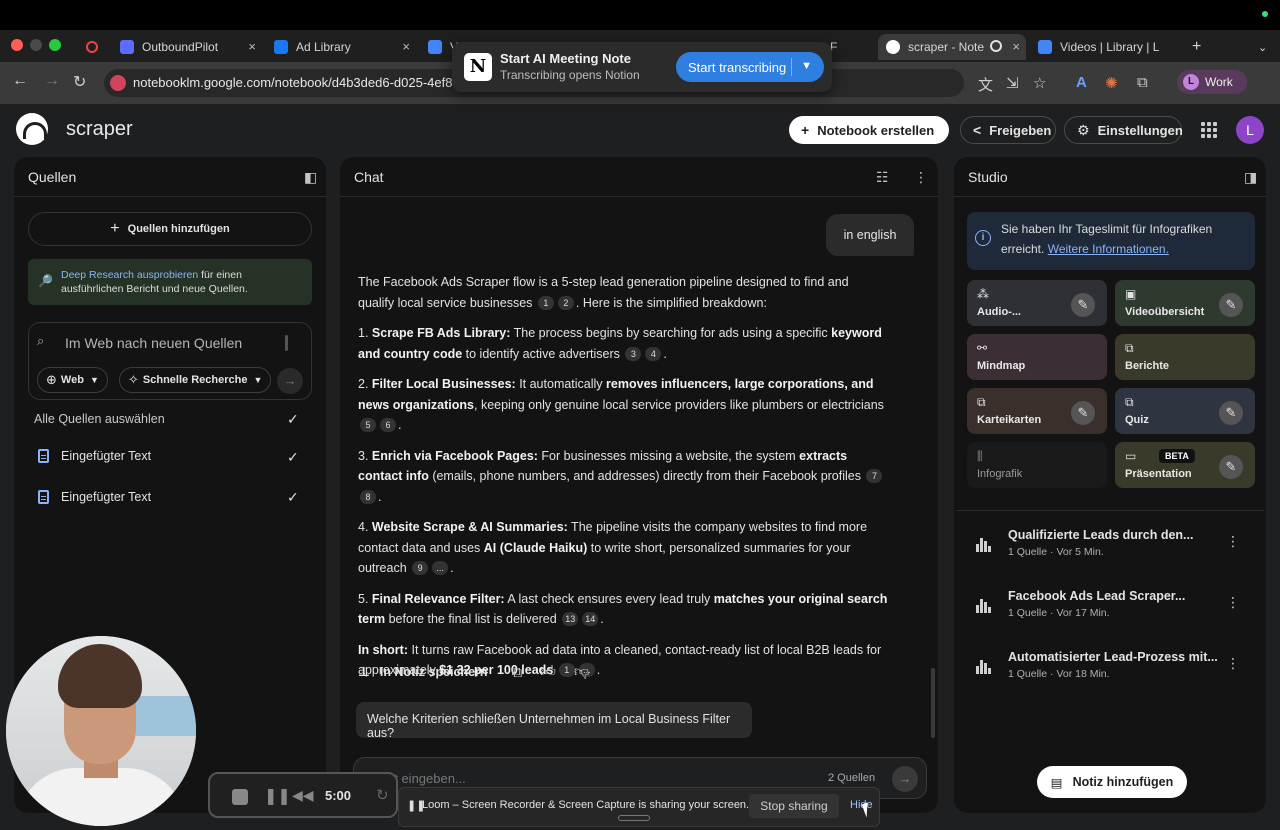 This screenshot has width=1280, height=830. Describe the element at coordinates (1039, 83) in the screenshot. I see `bookmark-star-icon: ☆` at that location.